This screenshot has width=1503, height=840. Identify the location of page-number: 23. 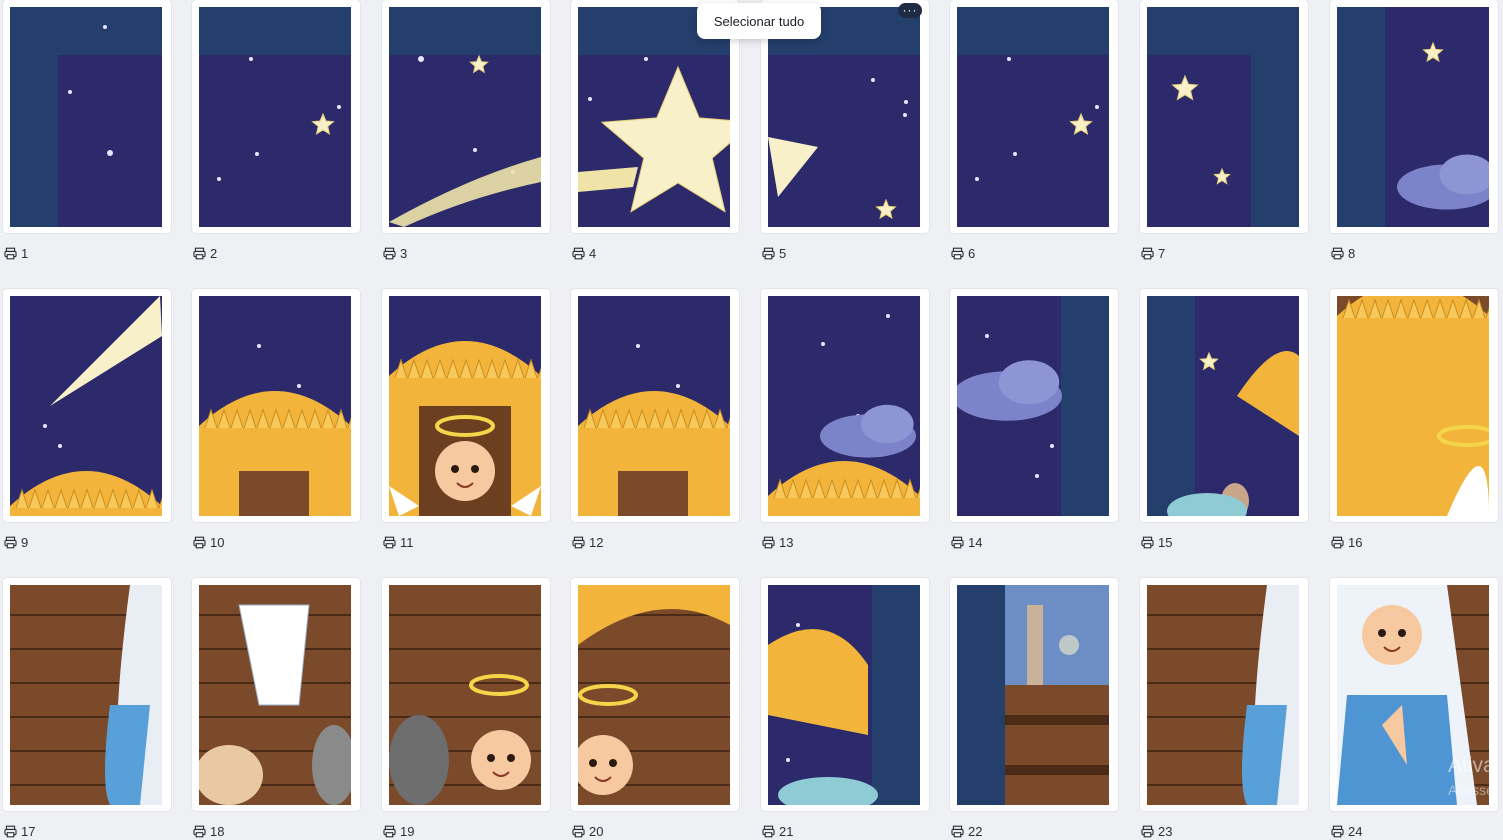
(1165, 831).